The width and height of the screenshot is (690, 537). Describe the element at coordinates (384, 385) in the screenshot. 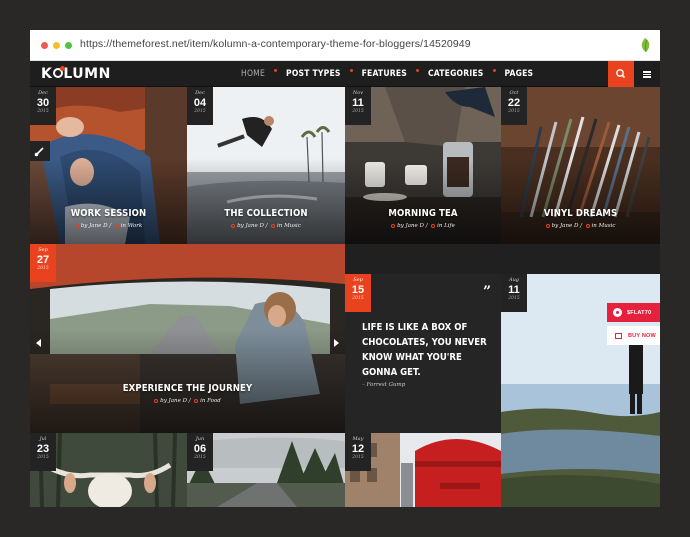

I see `quote-author: – Forrest Gump` at that location.